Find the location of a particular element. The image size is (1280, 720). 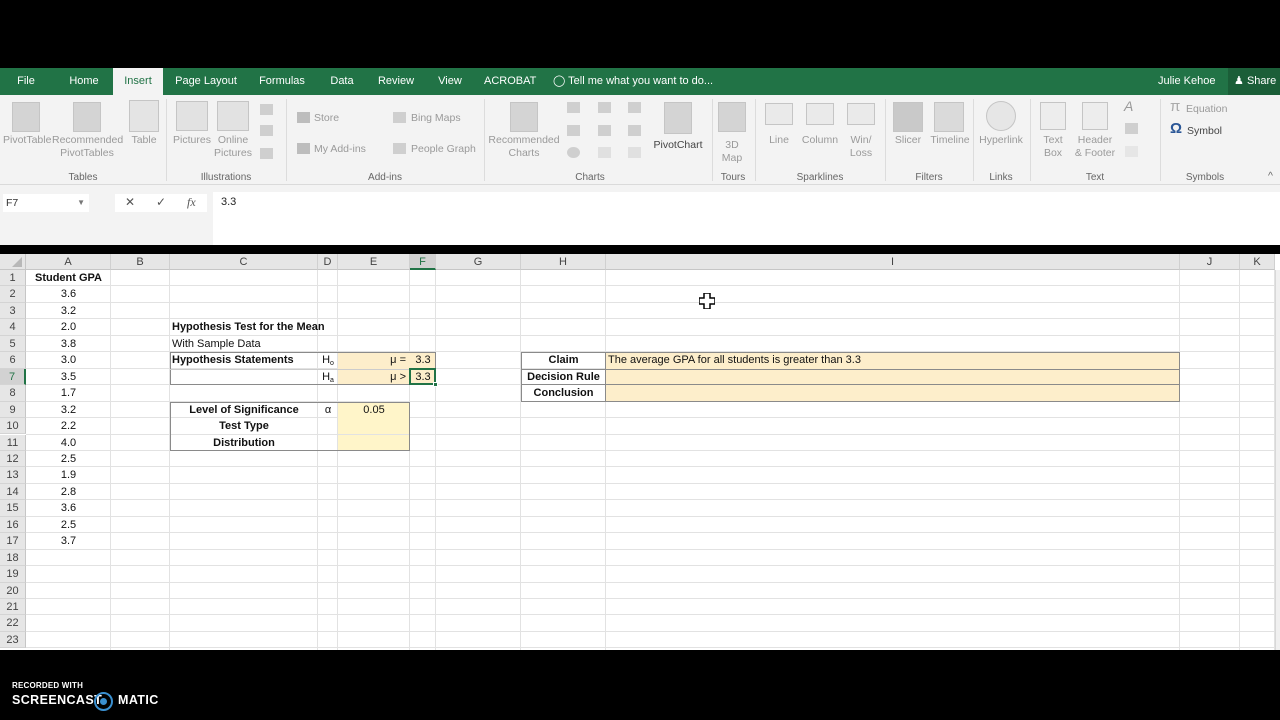

tab-home: Home is located at coordinates (84, 81).